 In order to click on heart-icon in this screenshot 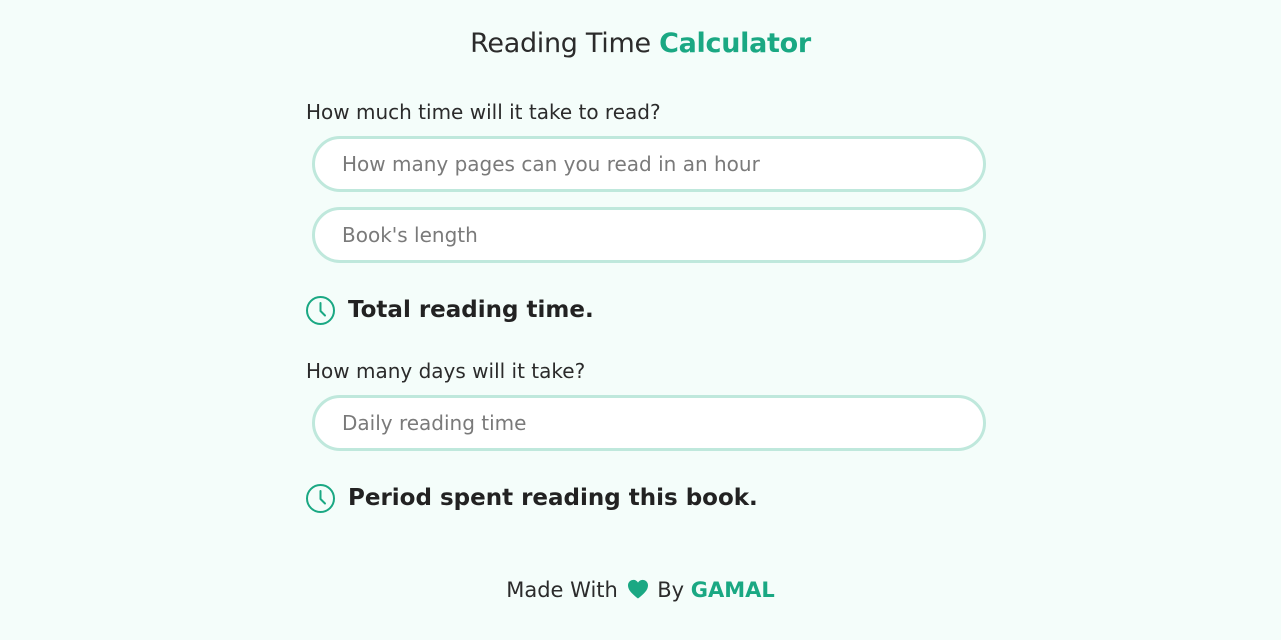, I will do `click(637, 589)`.